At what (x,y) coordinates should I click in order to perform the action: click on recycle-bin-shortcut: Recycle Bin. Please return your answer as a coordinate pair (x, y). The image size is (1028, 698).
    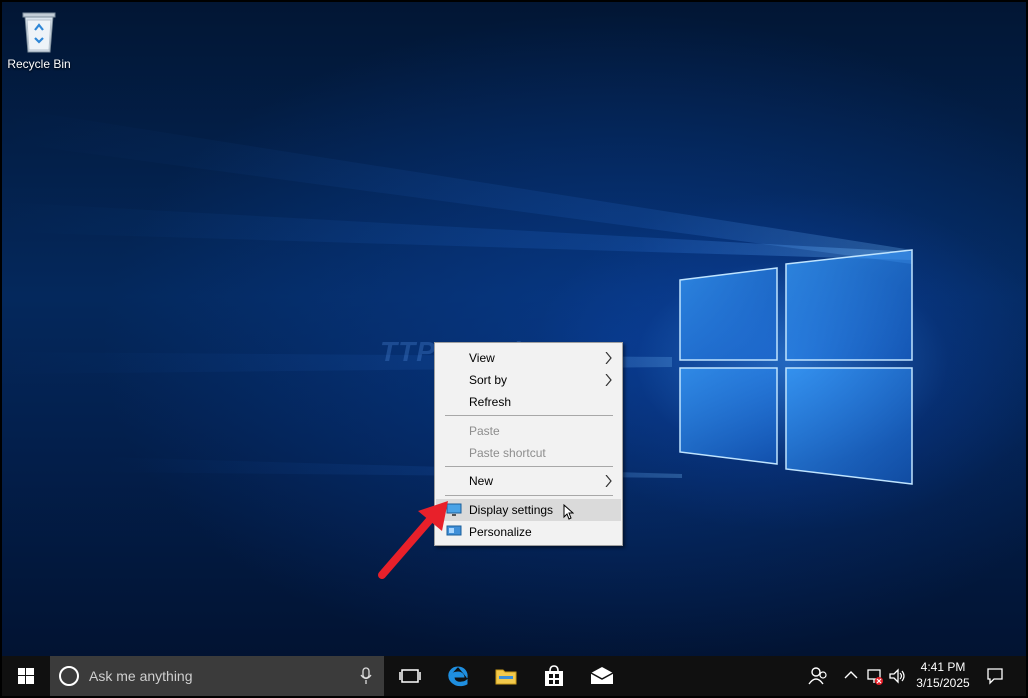
    Looking at the image, I should click on (39, 45).